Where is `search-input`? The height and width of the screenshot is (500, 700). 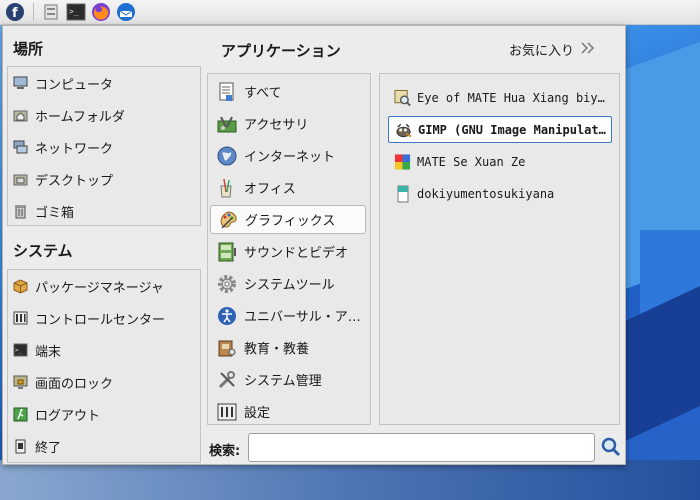 search-input is located at coordinates (421, 447).